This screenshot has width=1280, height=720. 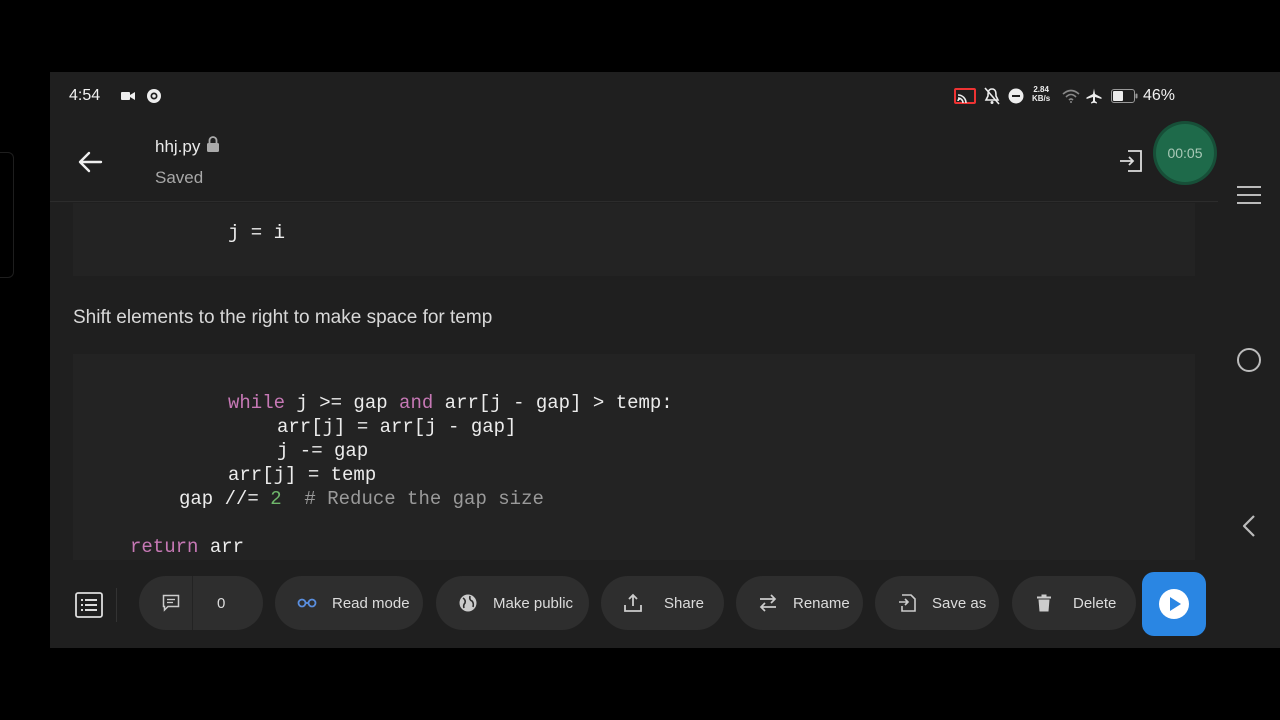 I want to click on file-name: hhj.py, so click(x=178, y=146).